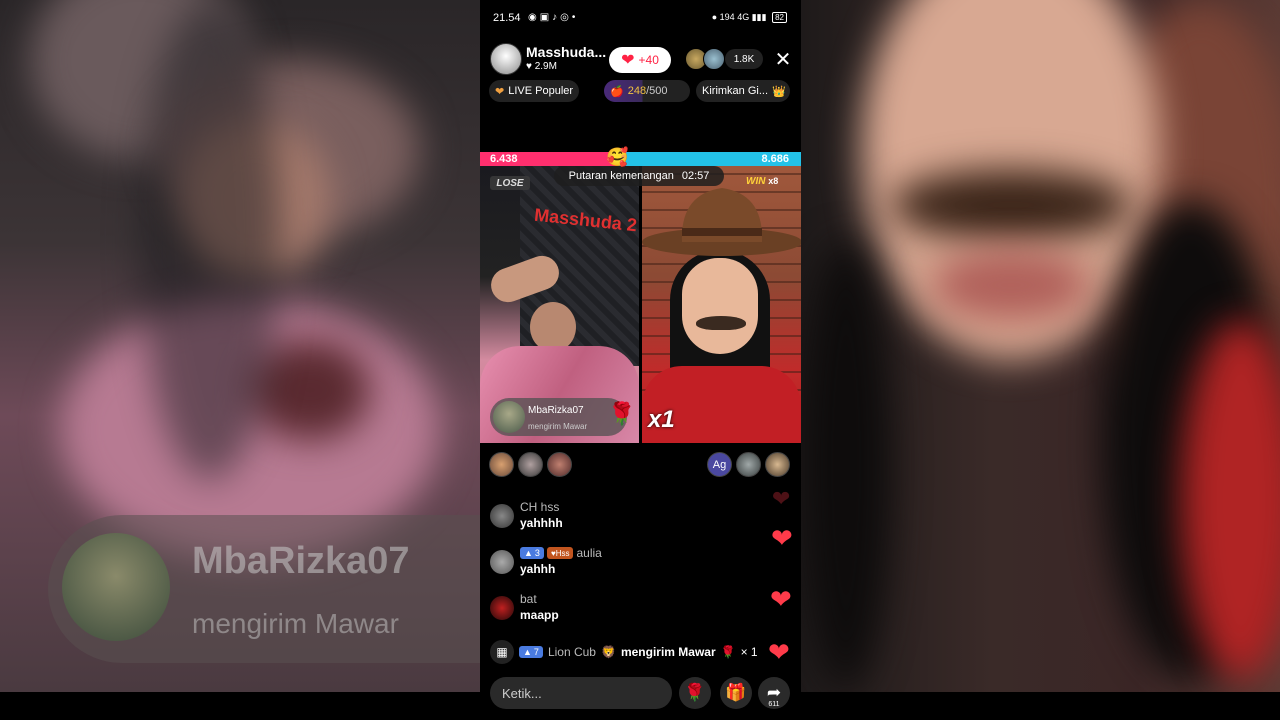 The width and height of the screenshot is (1280, 720). Describe the element at coordinates (743, 17) in the screenshot. I see `signal-type: 4G` at that location.